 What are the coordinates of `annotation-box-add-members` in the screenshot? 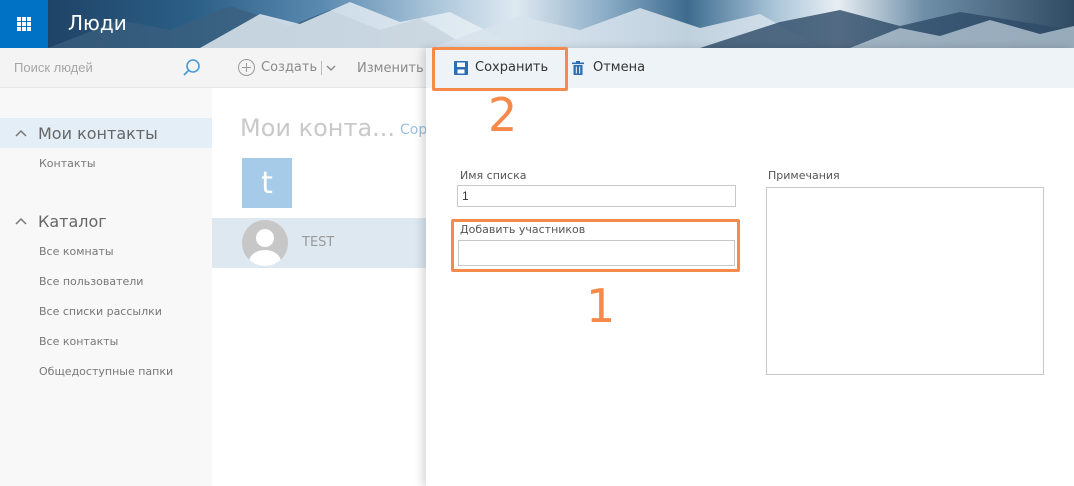 It's located at (595, 245).